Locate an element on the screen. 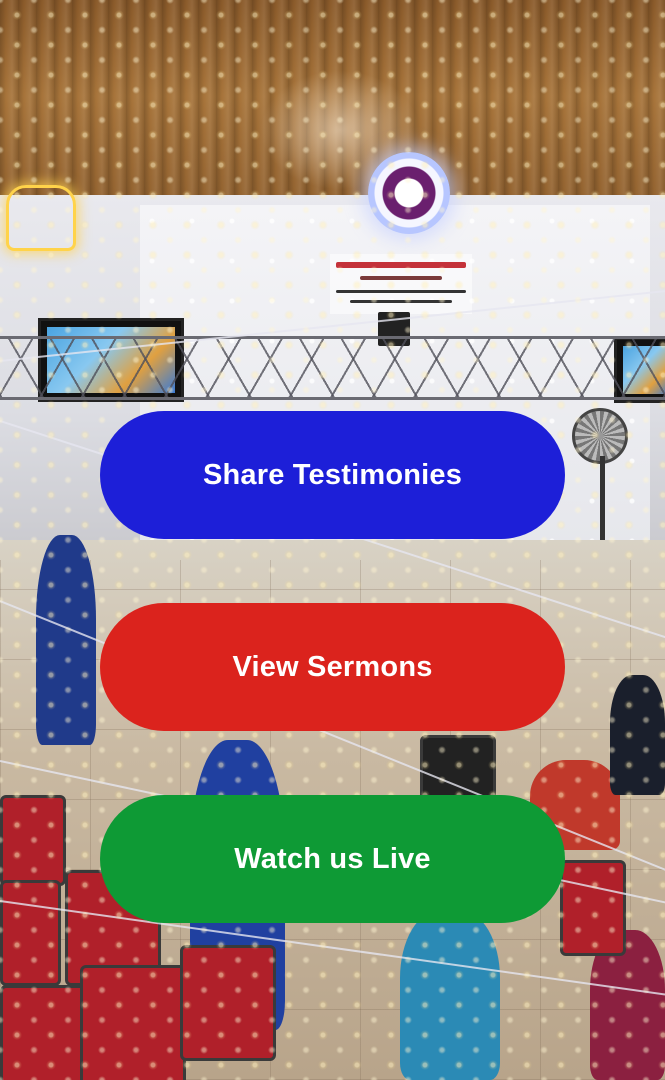 The image size is (665, 1080). watch-live-label: Watch us Live is located at coordinates (332, 858).